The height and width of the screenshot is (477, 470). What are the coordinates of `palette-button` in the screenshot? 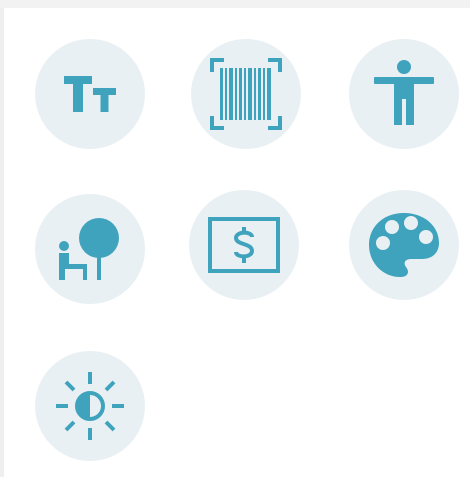 It's located at (404, 245).